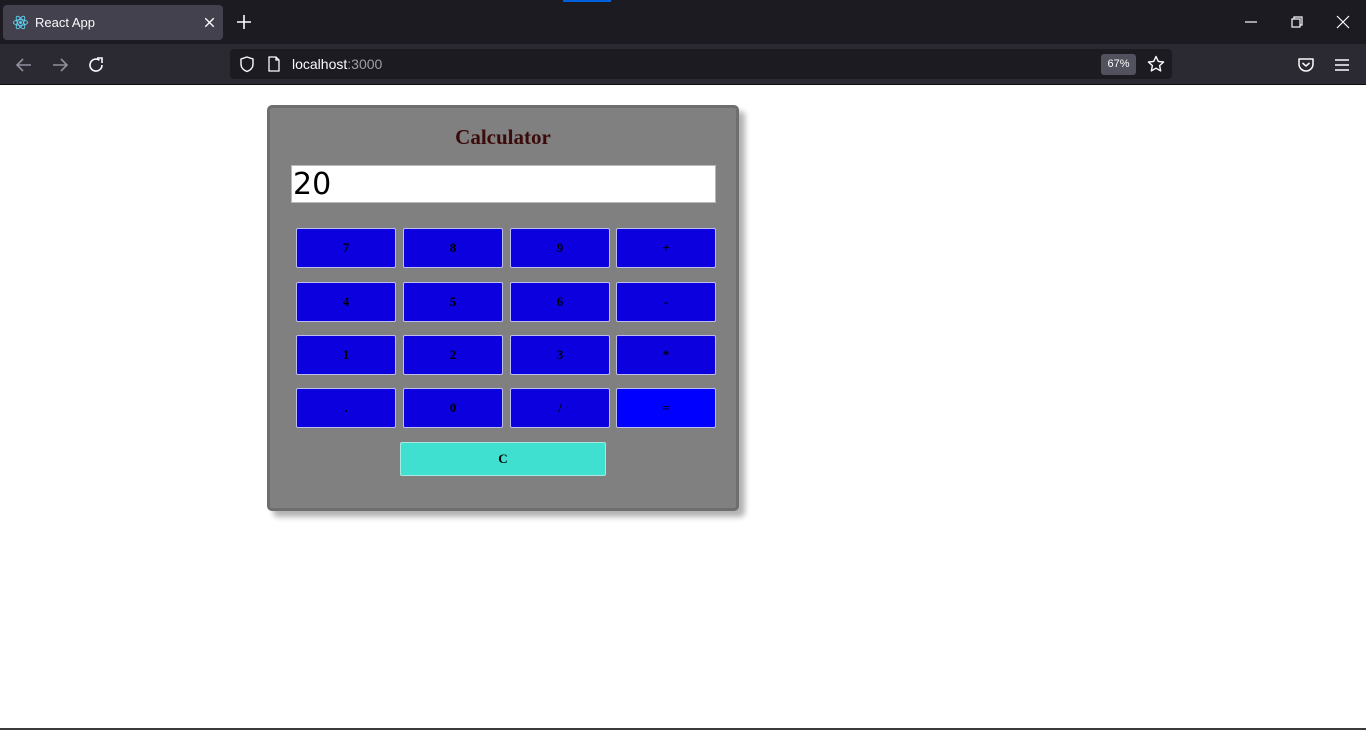 Image resolution: width=1366 pixels, height=730 pixels. What do you see at coordinates (20, 22) in the screenshot?
I see `react-logo-icon` at bounding box center [20, 22].